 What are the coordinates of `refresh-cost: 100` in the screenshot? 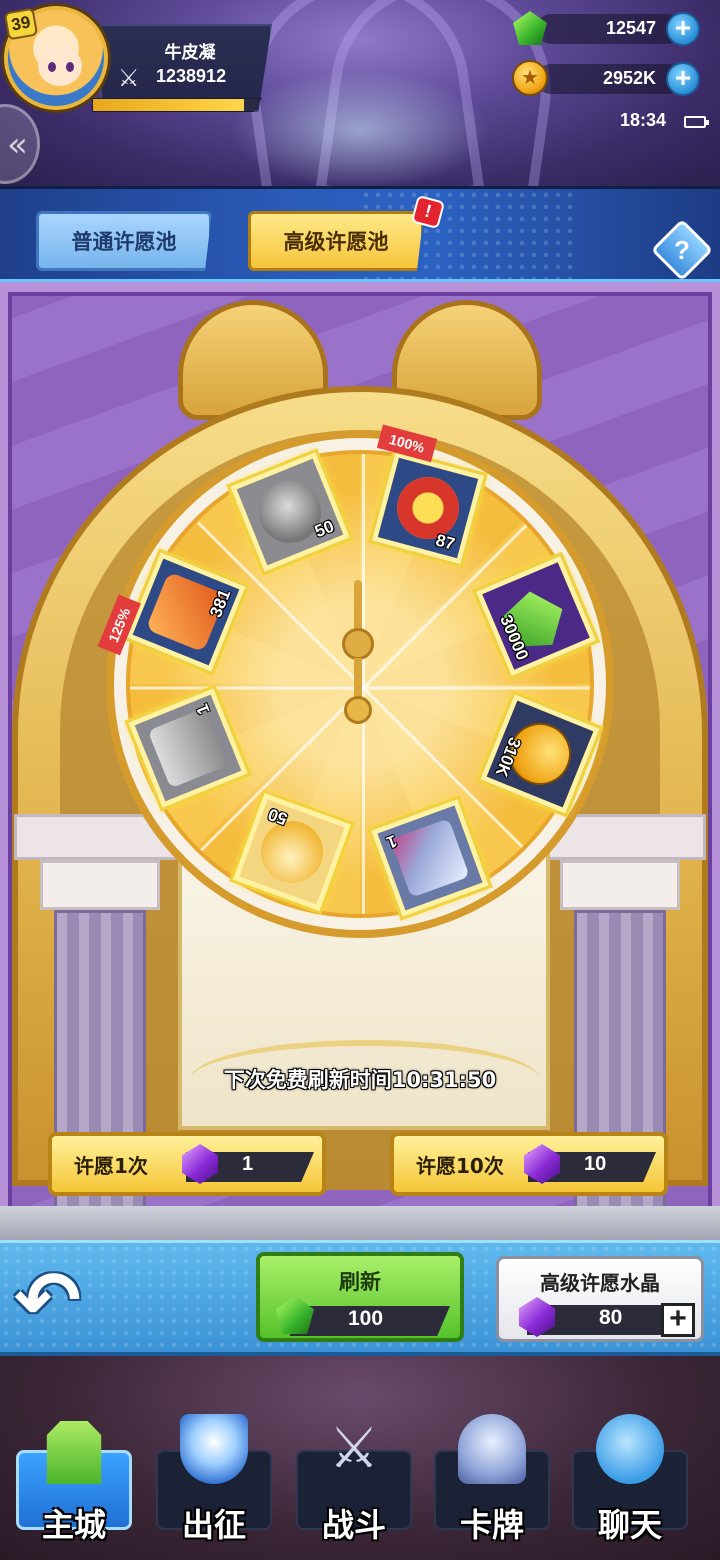 It's located at (366, 1318).